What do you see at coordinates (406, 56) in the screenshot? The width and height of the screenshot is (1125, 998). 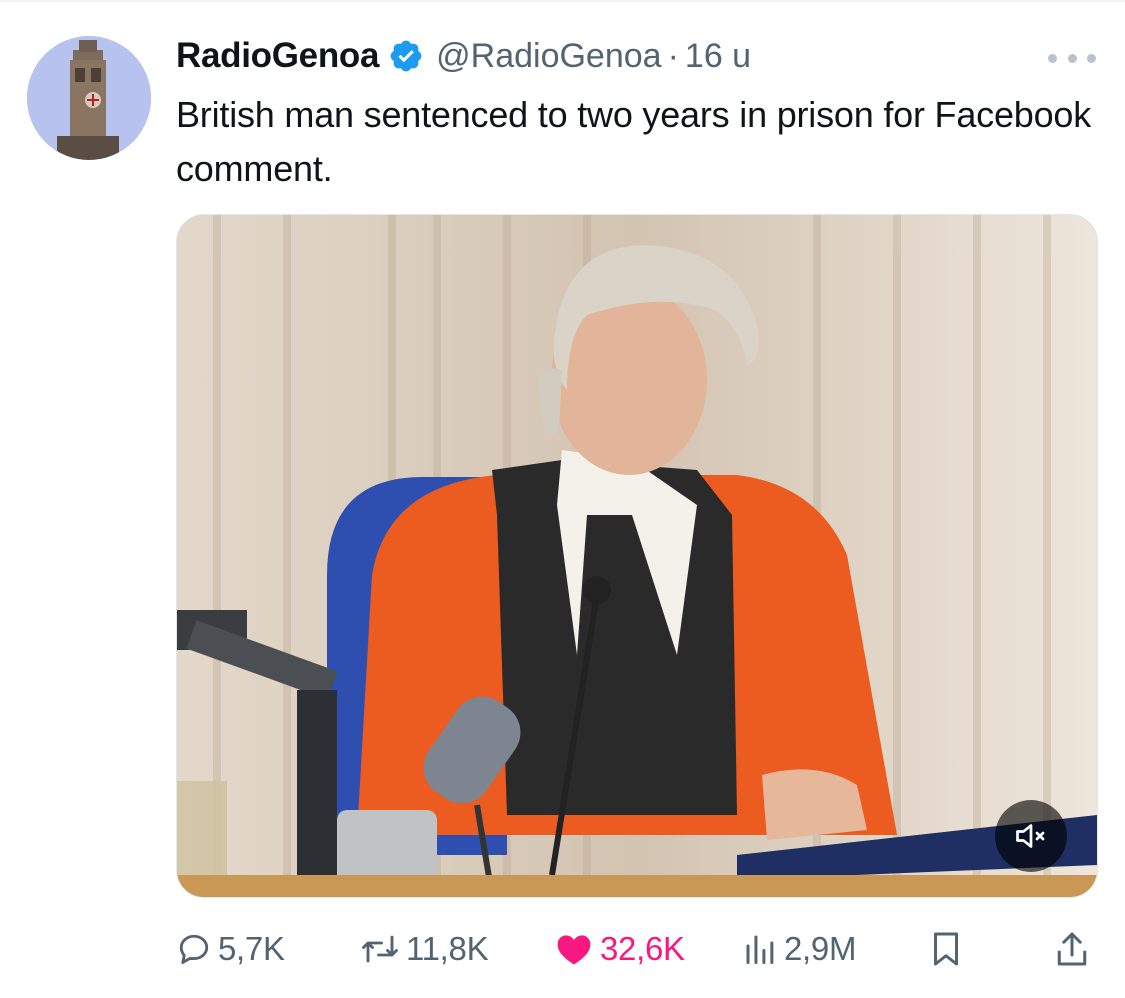 I see `verified-badge-icon` at bounding box center [406, 56].